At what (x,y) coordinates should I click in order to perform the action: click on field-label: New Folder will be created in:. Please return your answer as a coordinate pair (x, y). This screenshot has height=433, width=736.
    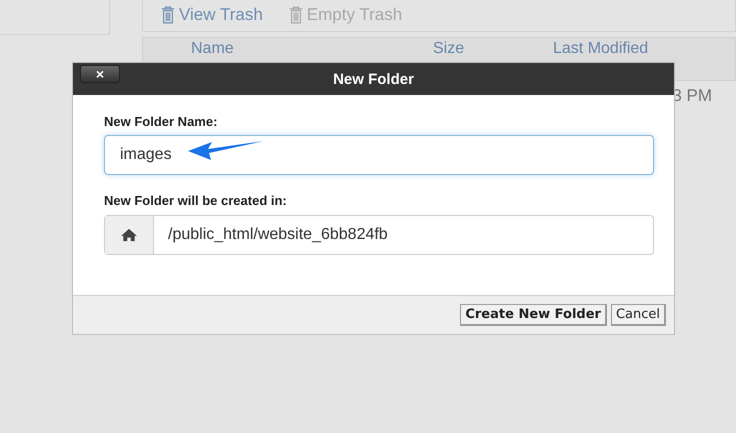
    Looking at the image, I should click on (196, 200).